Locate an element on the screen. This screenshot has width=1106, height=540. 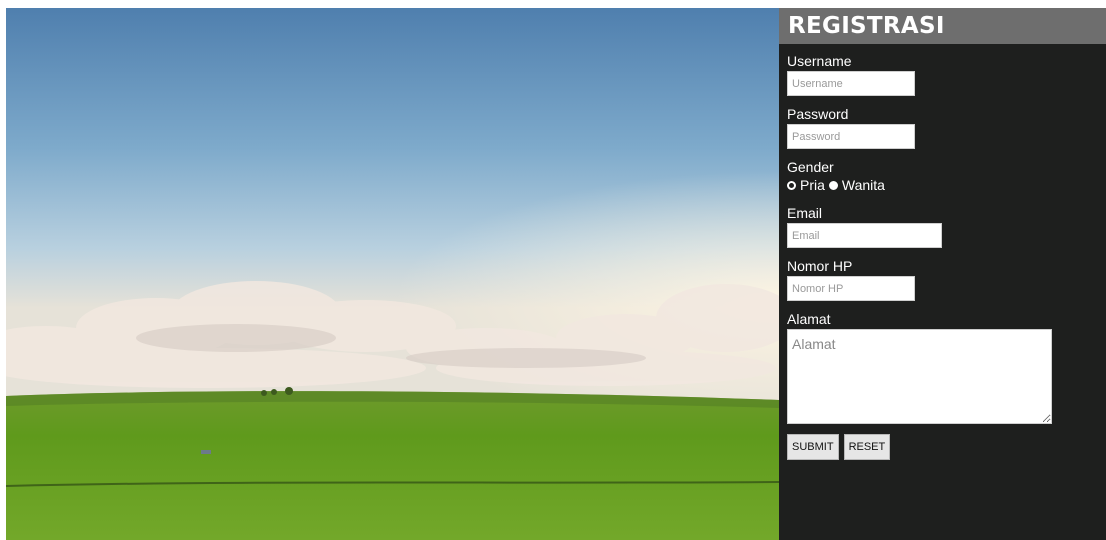
password-label: Password is located at coordinates (818, 114).